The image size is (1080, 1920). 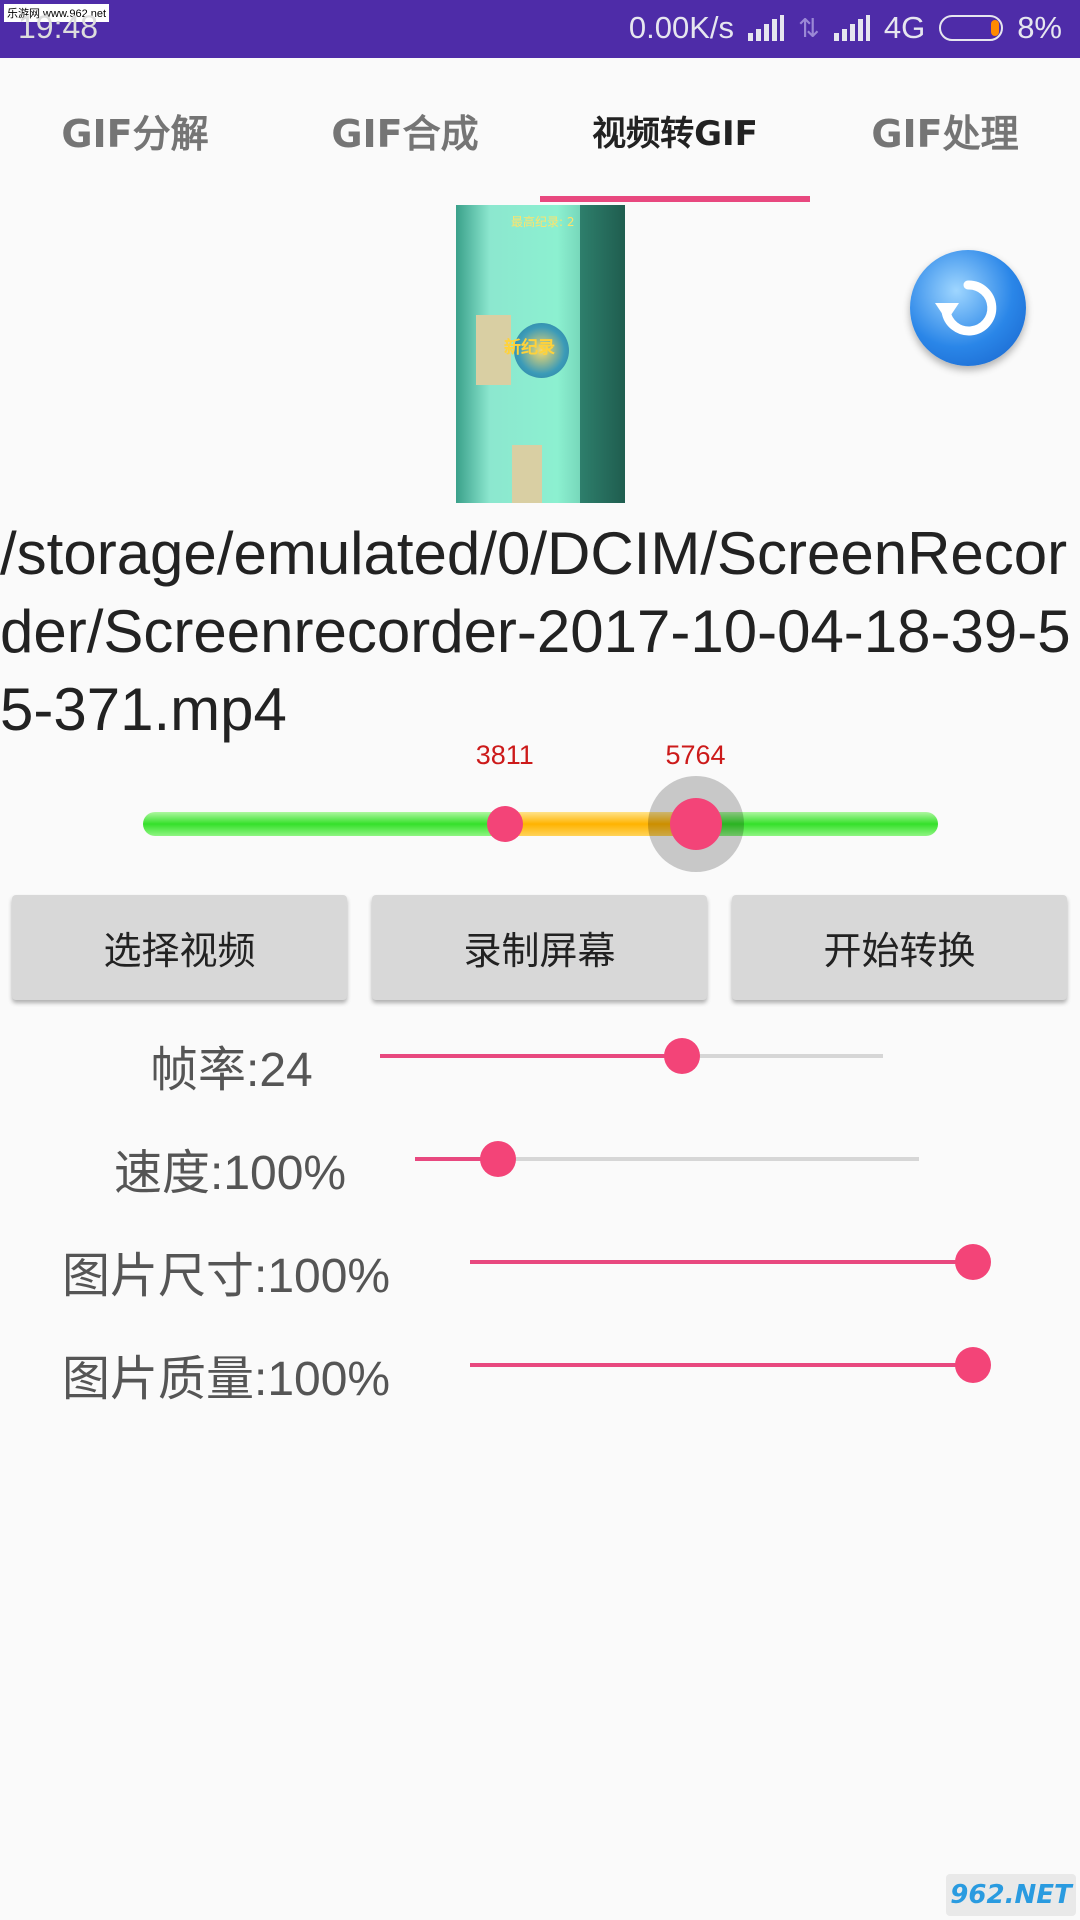 What do you see at coordinates (230, 1173) in the screenshot?
I see `speed-label: 速度:100%` at bounding box center [230, 1173].